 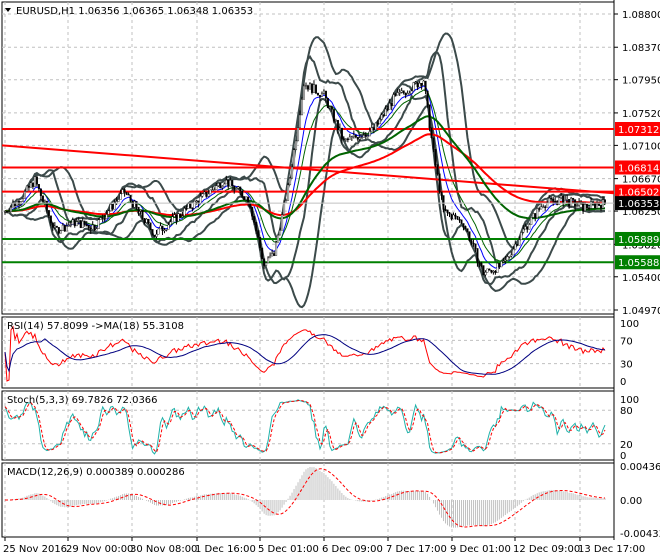 What do you see at coordinates (641, 180) in the screenshot?
I see `price-tick-label: 1.06670` at bounding box center [641, 180].